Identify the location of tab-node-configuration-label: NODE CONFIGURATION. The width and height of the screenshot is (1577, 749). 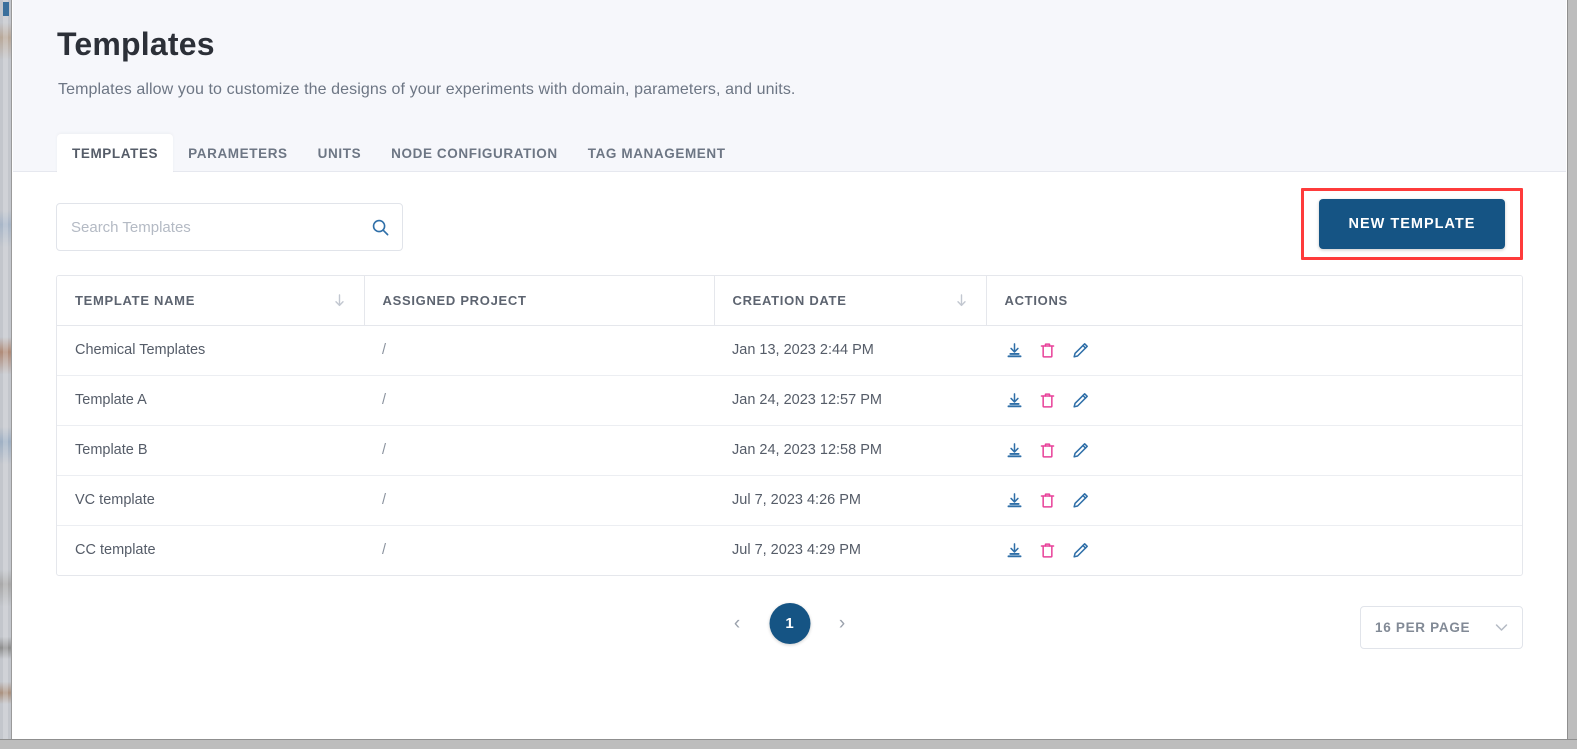
(474, 153).